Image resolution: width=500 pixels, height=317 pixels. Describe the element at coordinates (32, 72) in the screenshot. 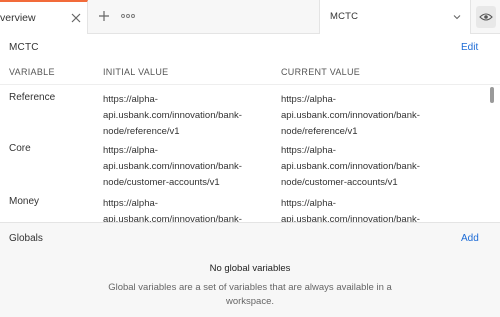

I see `column-header-variable: VARIABLE` at that location.